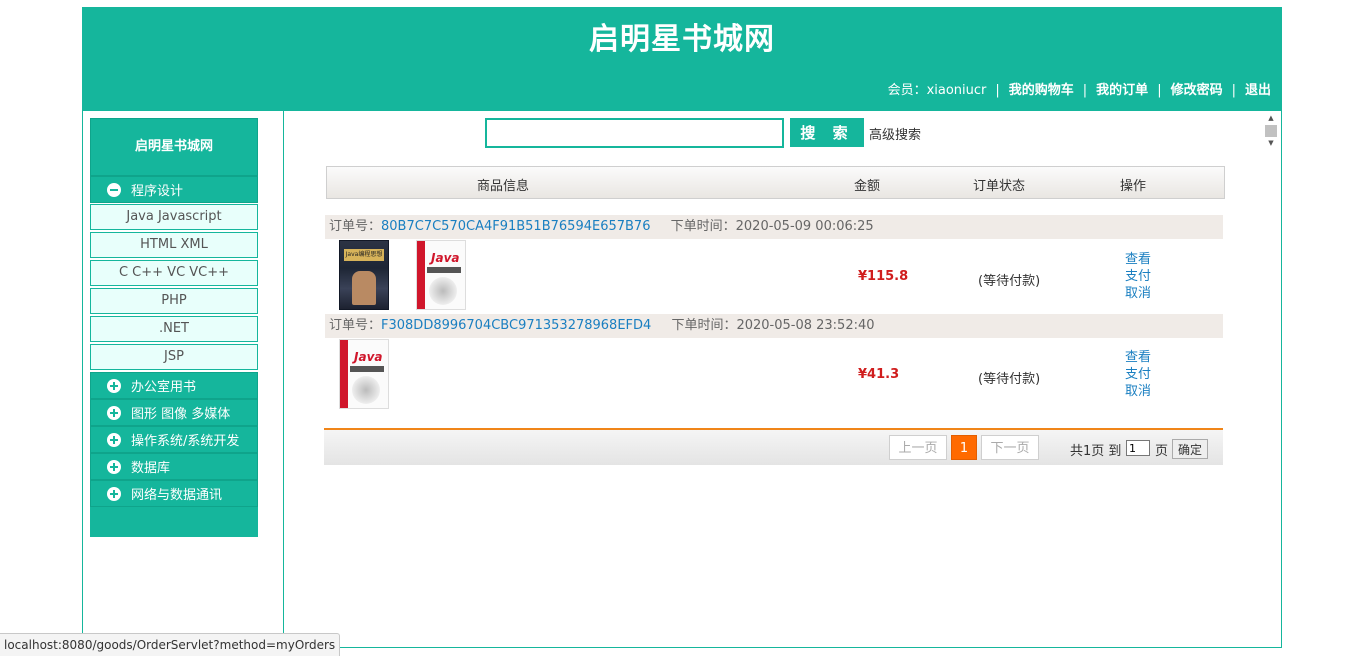 The image size is (1364, 656). What do you see at coordinates (805, 325) in the screenshot?
I see `order-time: 2020-05-08 23:52:40` at bounding box center [805, 325].